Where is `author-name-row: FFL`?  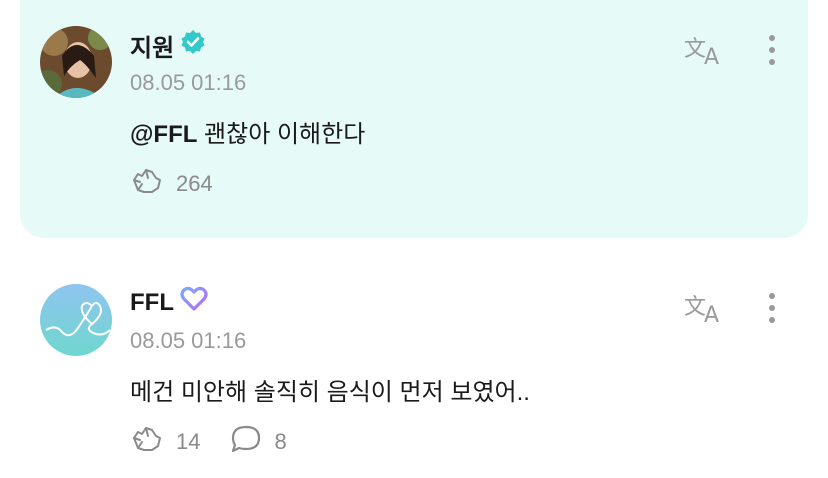 author-name-row: FFL is located at coordinates (169, 302).